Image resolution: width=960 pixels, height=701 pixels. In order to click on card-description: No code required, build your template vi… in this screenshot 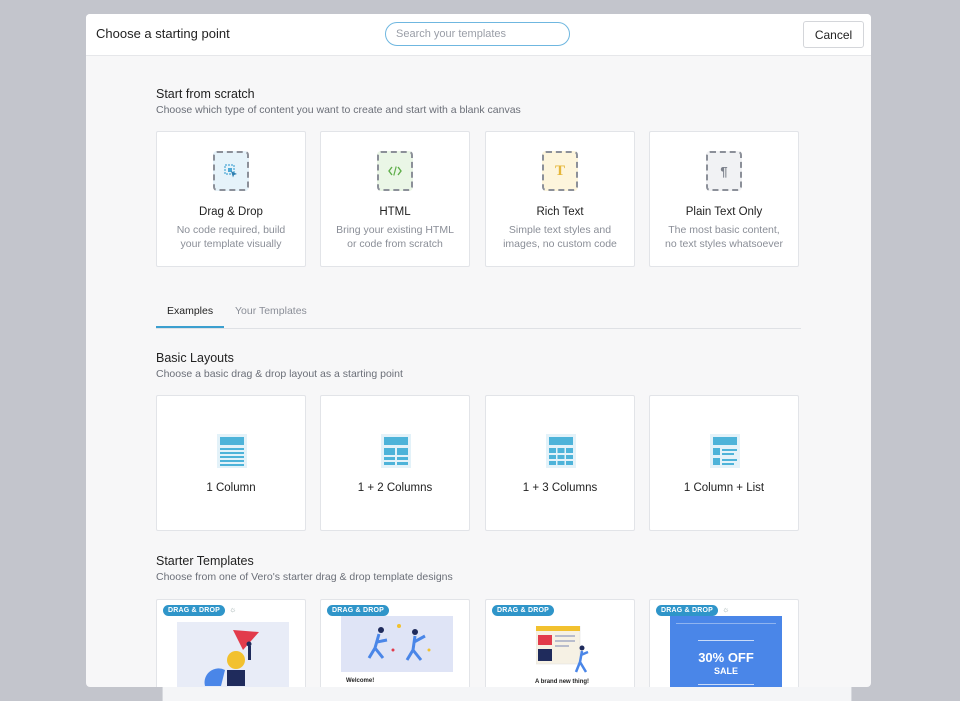, I will do `click(231, 237)`.